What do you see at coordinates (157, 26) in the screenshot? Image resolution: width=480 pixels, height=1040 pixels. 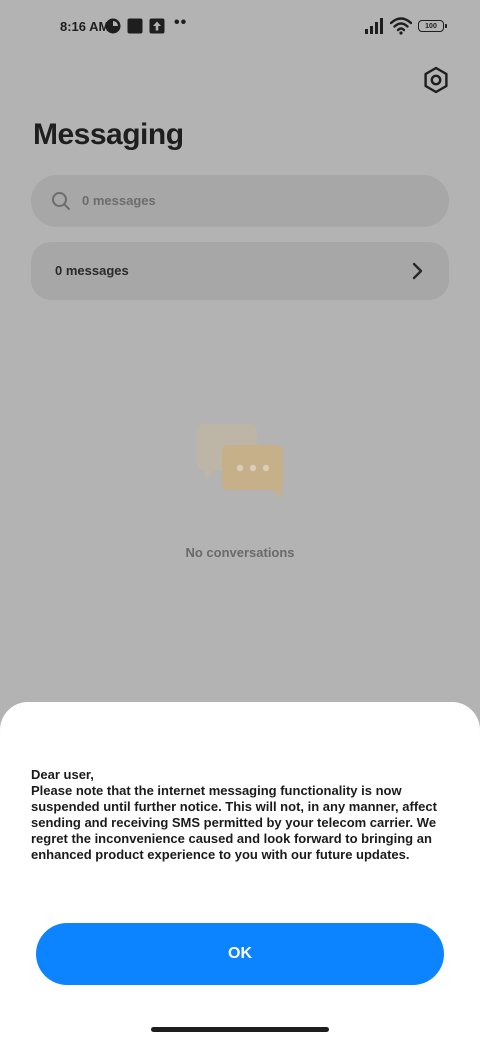 I see `upload-icon` at bounding box center [157, 26].